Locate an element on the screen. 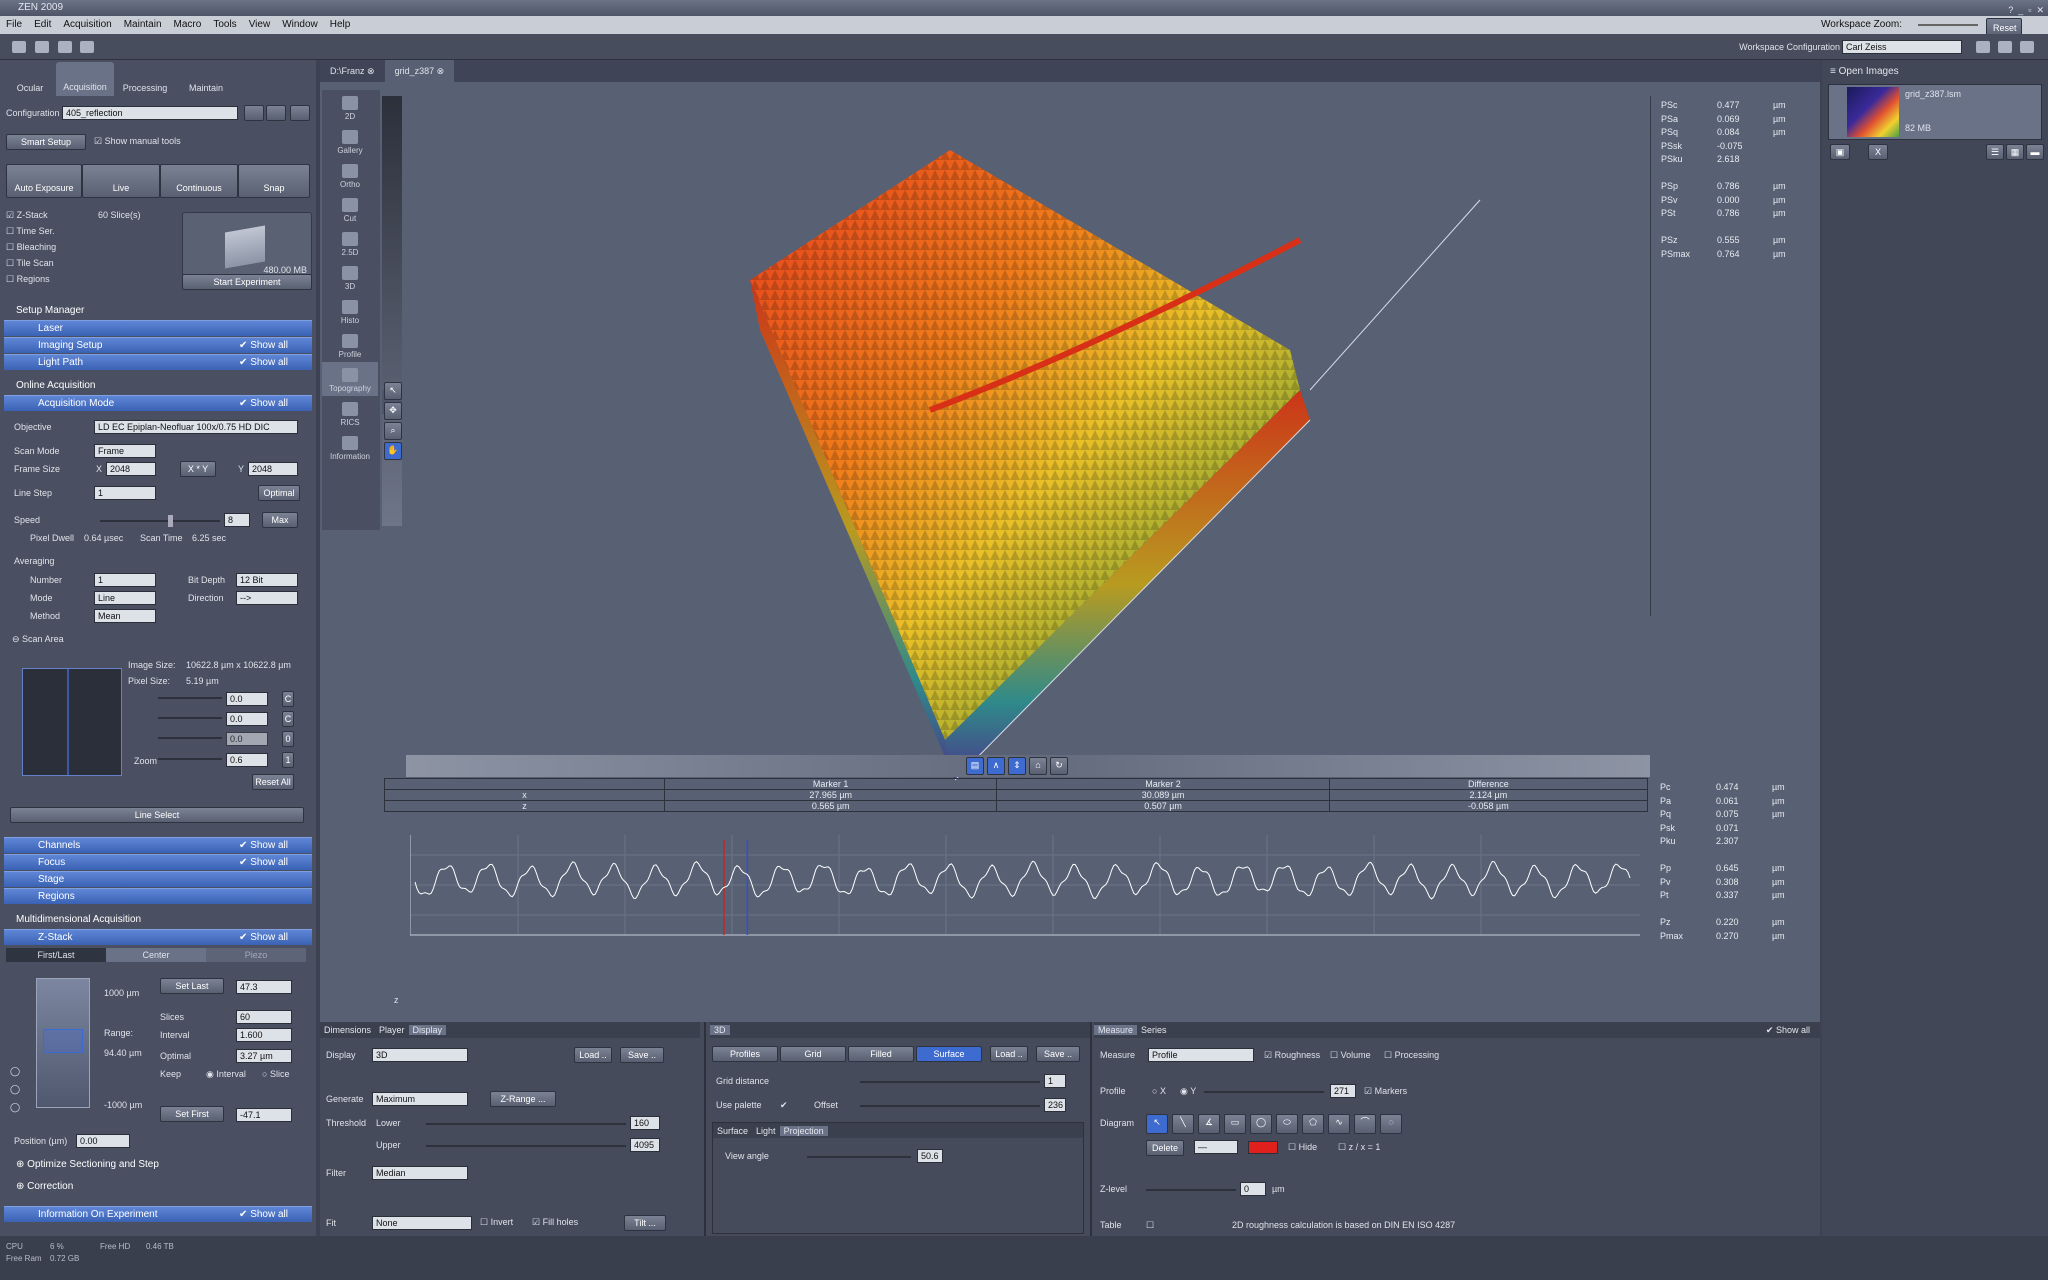 This screenshot has width=2048, height=1280. open-icon is located at coordinates (19, 47).